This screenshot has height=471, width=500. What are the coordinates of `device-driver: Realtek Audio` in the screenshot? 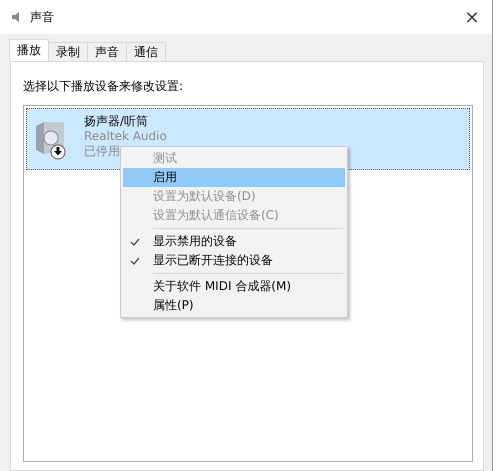 It's located at (125, 136).